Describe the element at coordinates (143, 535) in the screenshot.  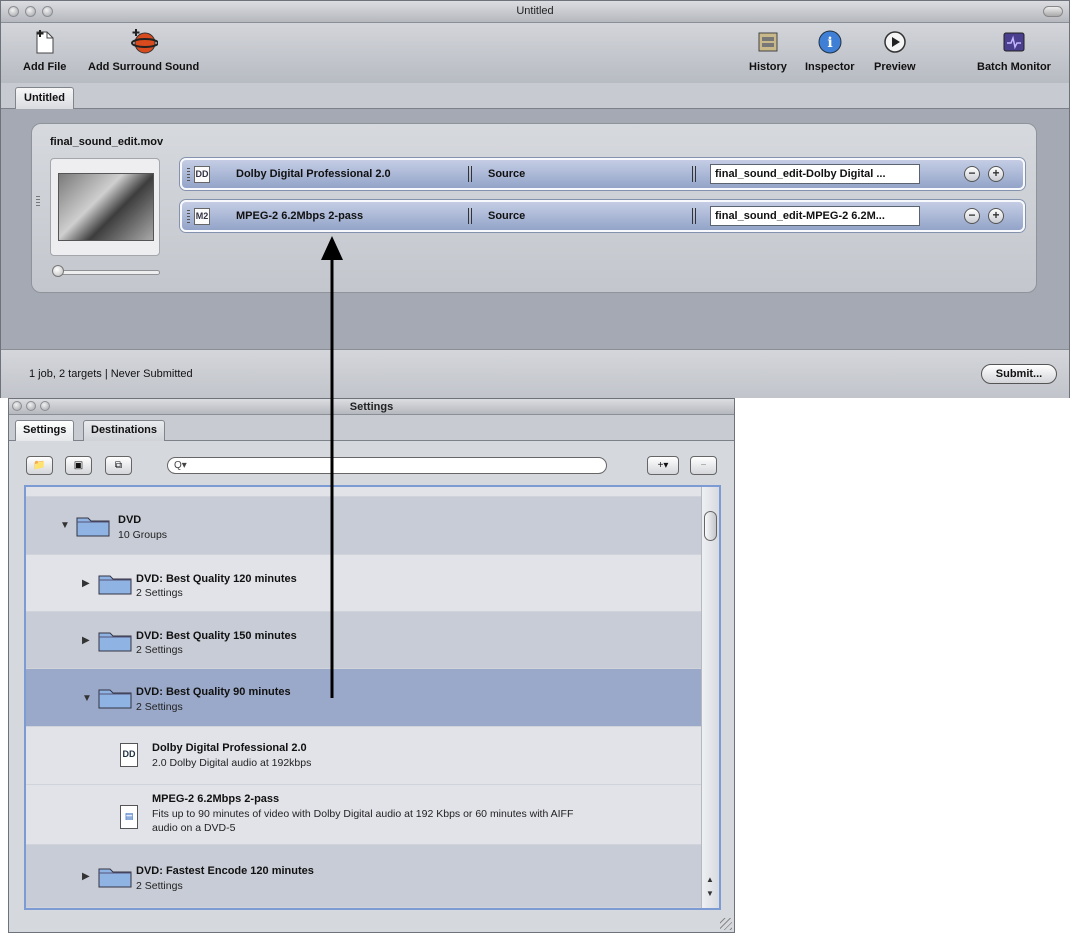
I see `tree-item-subtitle: 10 Groups` at that location.